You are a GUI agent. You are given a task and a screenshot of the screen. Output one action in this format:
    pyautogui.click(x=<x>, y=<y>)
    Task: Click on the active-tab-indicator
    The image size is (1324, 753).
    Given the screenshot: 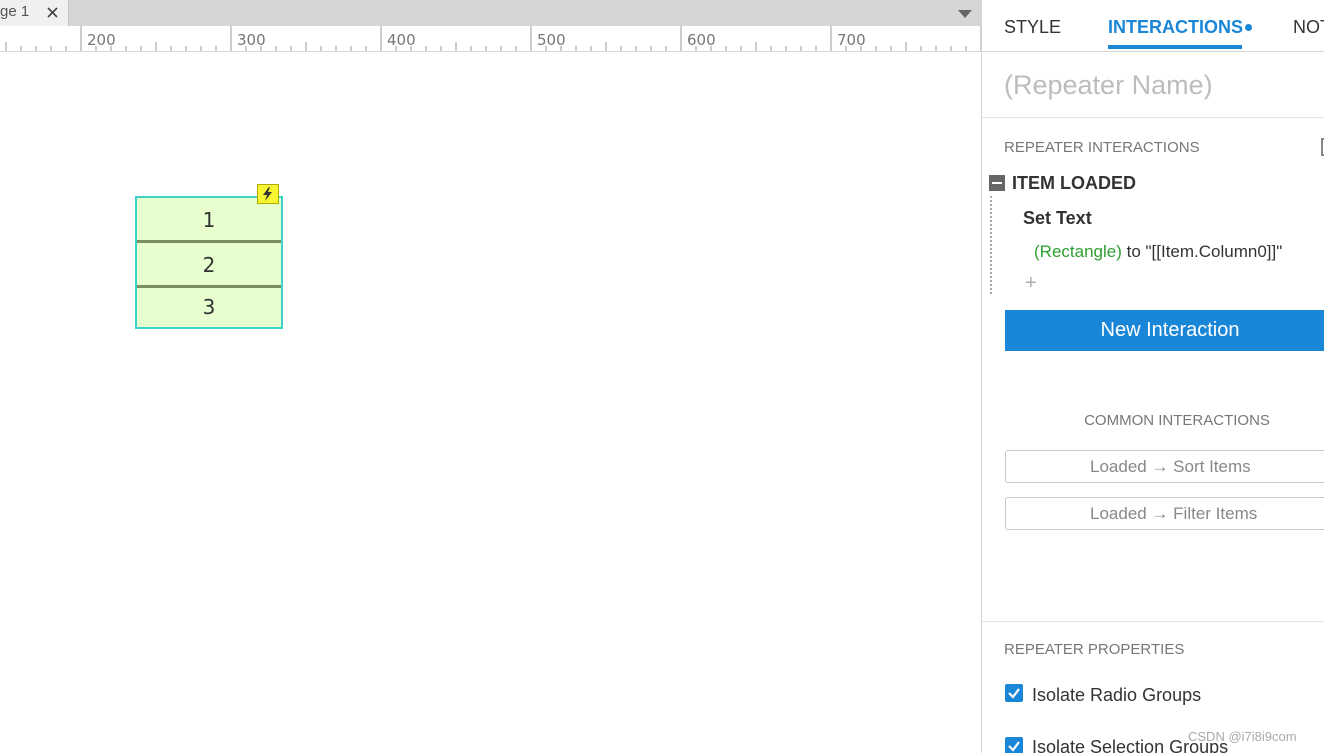 What is the action you would take?
    pyautogui.click(x=1175, y=47)
    